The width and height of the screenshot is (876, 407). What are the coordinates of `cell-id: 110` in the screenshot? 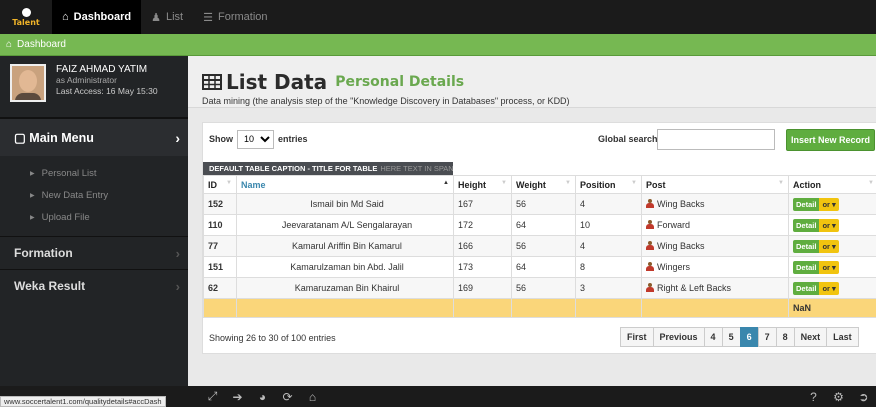 It's located at (220, 225).